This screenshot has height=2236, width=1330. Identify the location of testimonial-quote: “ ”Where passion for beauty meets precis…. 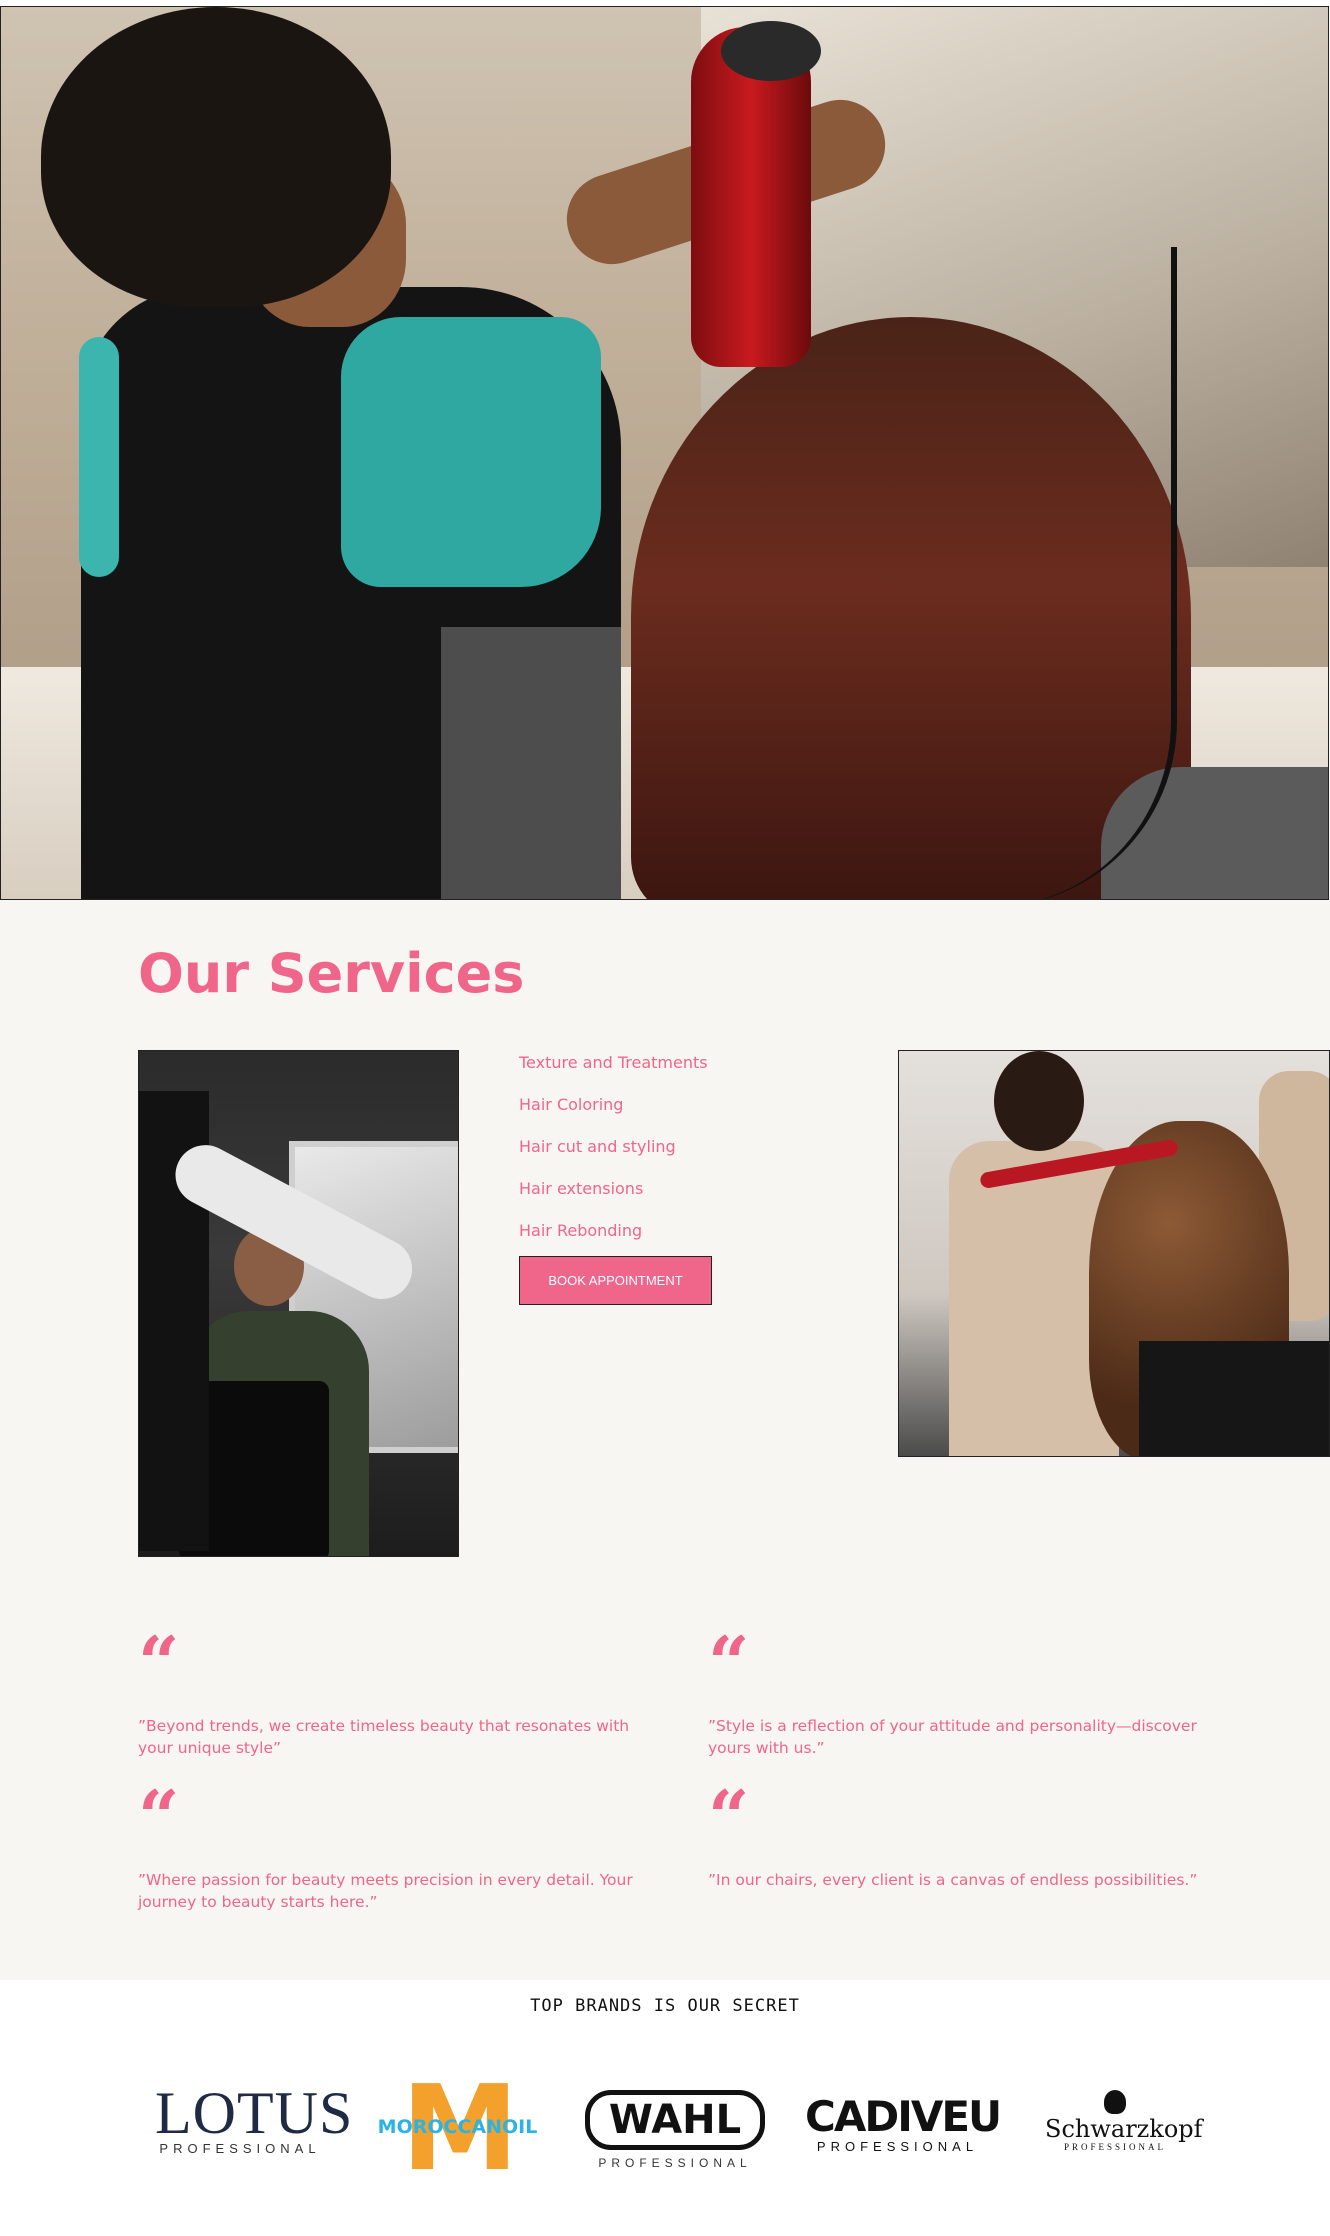
(398, 1843).